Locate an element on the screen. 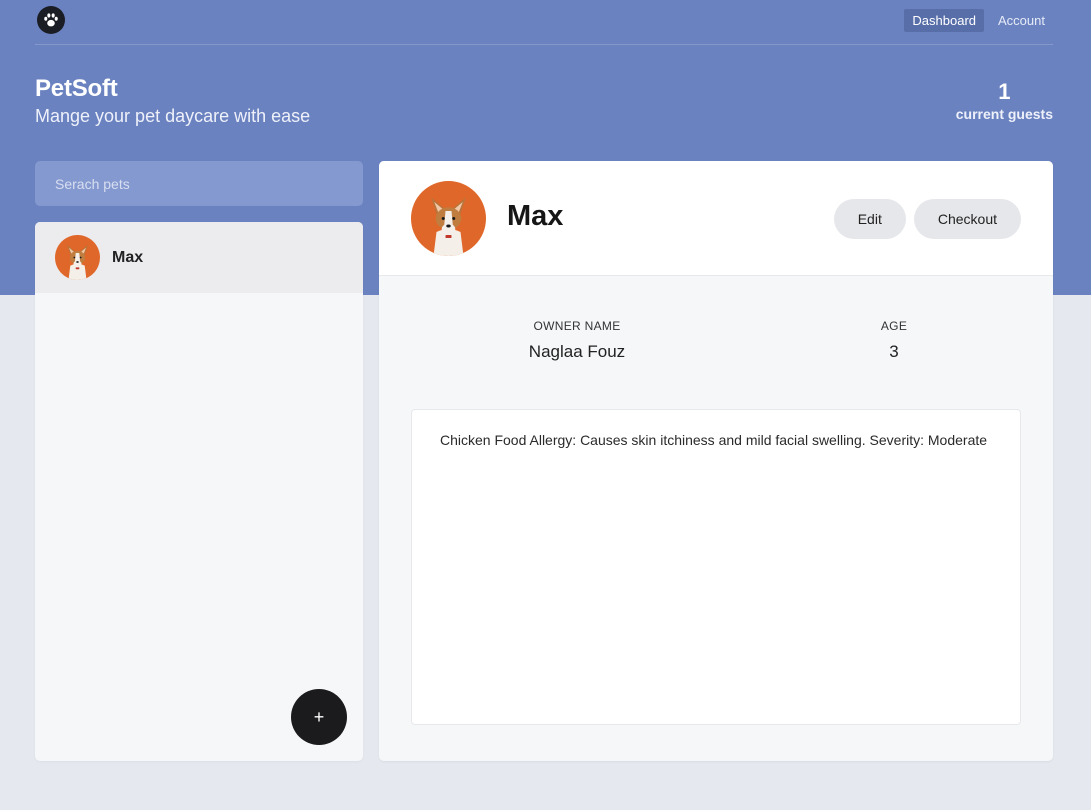 This screenshot has width=1091, height=810. owner-info: OWNER NAME Naglaa Fouz is located at coordinates (577, 340).